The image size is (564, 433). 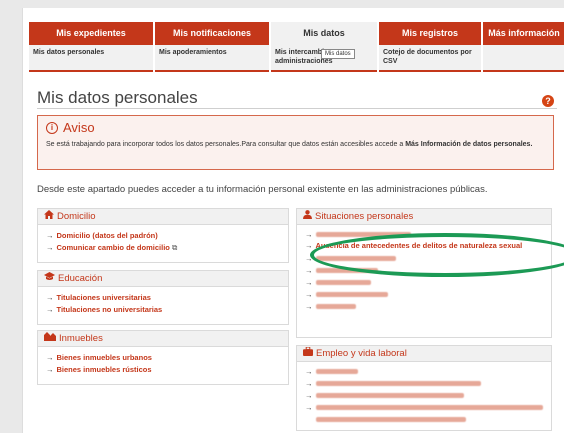 What do you see at coordinates (308, 354) in the screenshot?
I see `briefcase-icon` at bounding box center [308, 354].